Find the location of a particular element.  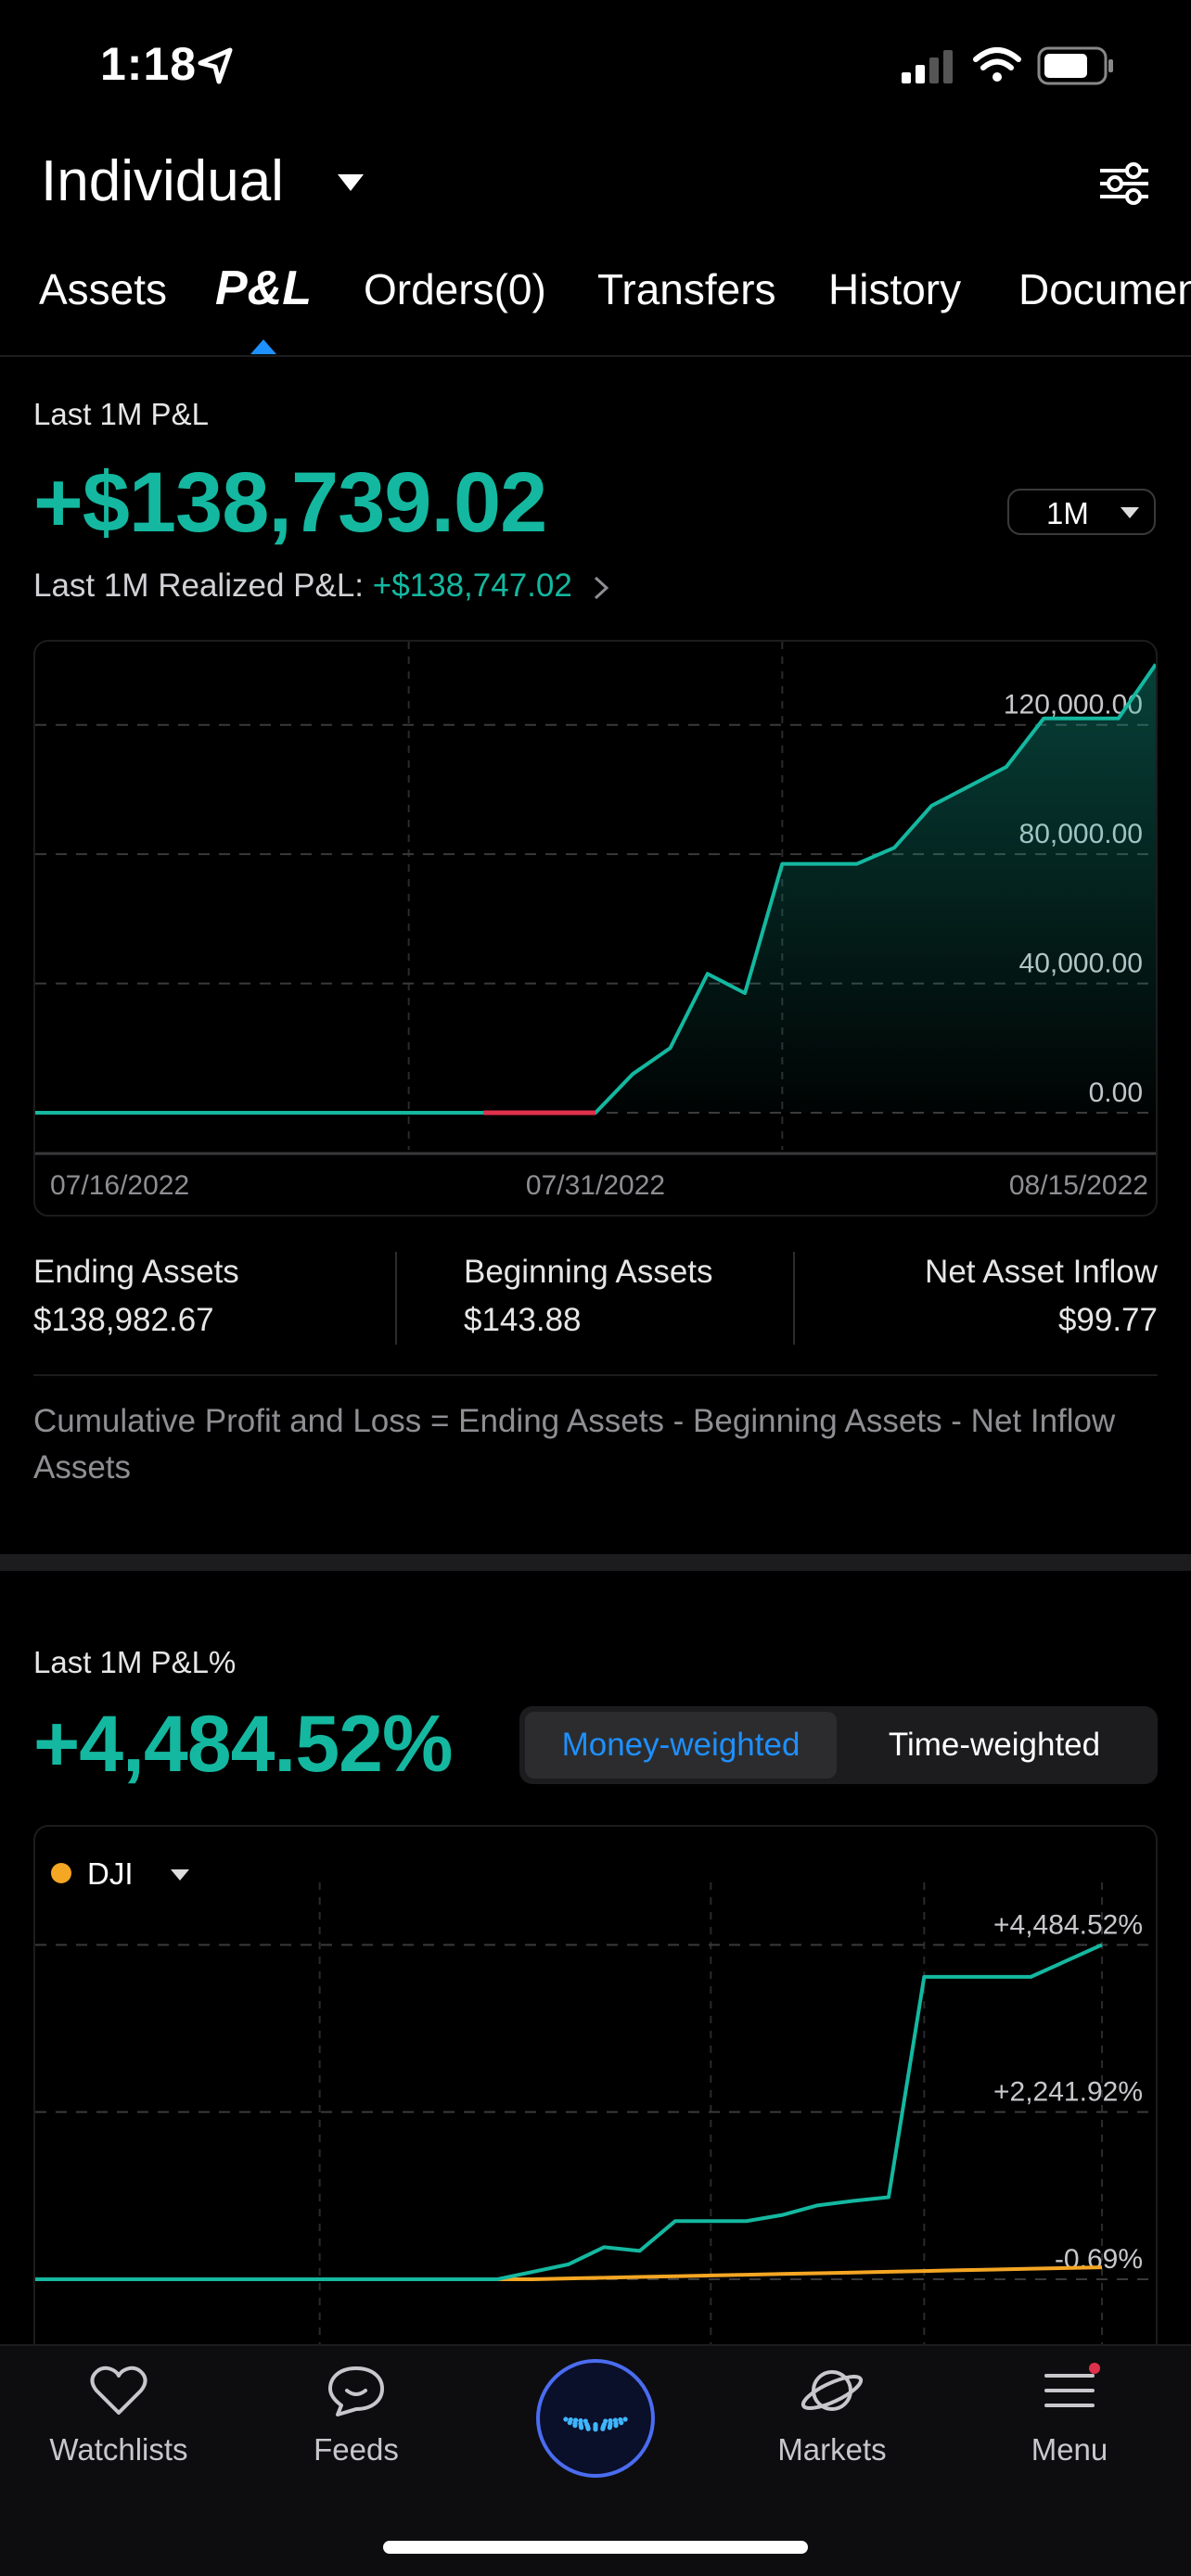

benchmark-dot-icon is located at coordinates (61, 1873).